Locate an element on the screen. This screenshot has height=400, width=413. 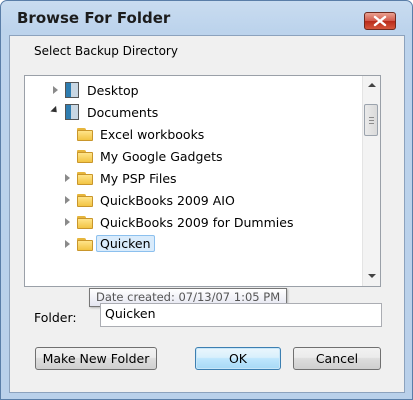
scrollbar-thumb is located at coordinates (371, 120).